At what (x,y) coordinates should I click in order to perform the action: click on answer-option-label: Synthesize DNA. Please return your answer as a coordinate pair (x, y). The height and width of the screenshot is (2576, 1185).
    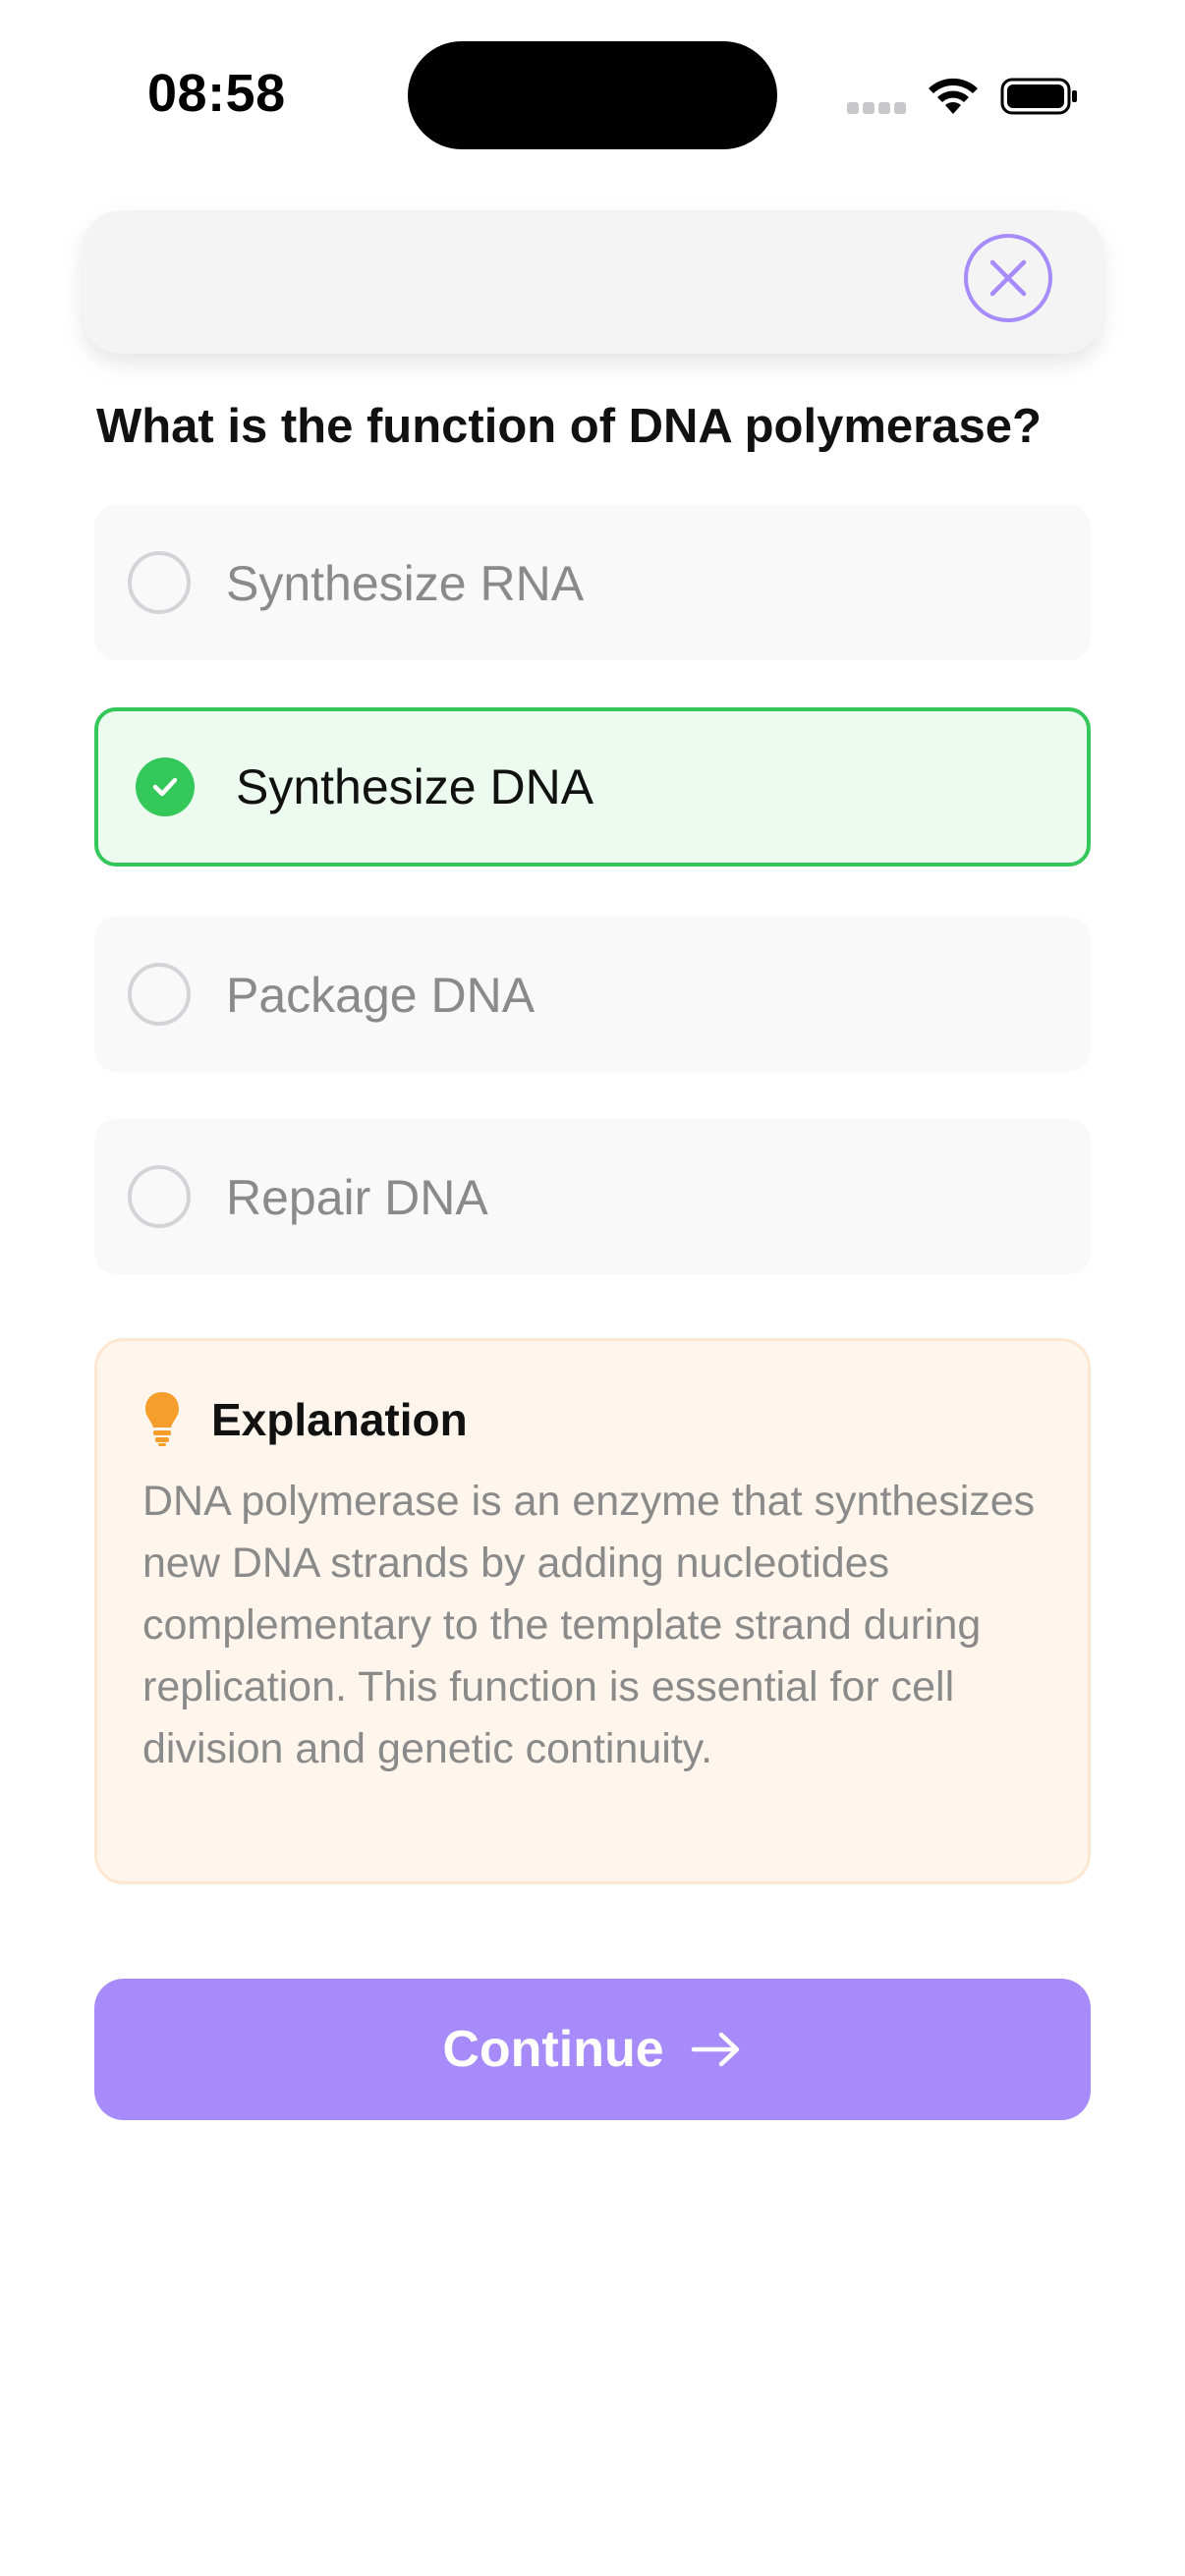
    Looking at the image, I should click on (415, 786).